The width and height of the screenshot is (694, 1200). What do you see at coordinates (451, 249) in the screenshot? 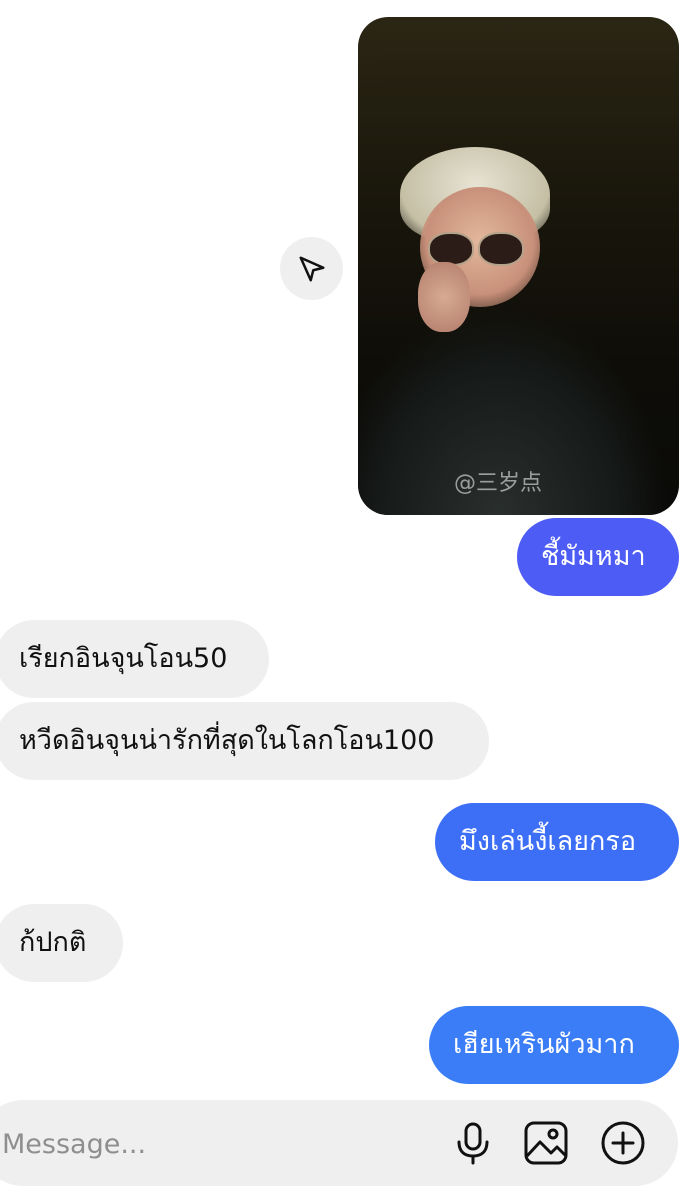
I see `photo-sunglasses-left` at bounding box center [451, 249].